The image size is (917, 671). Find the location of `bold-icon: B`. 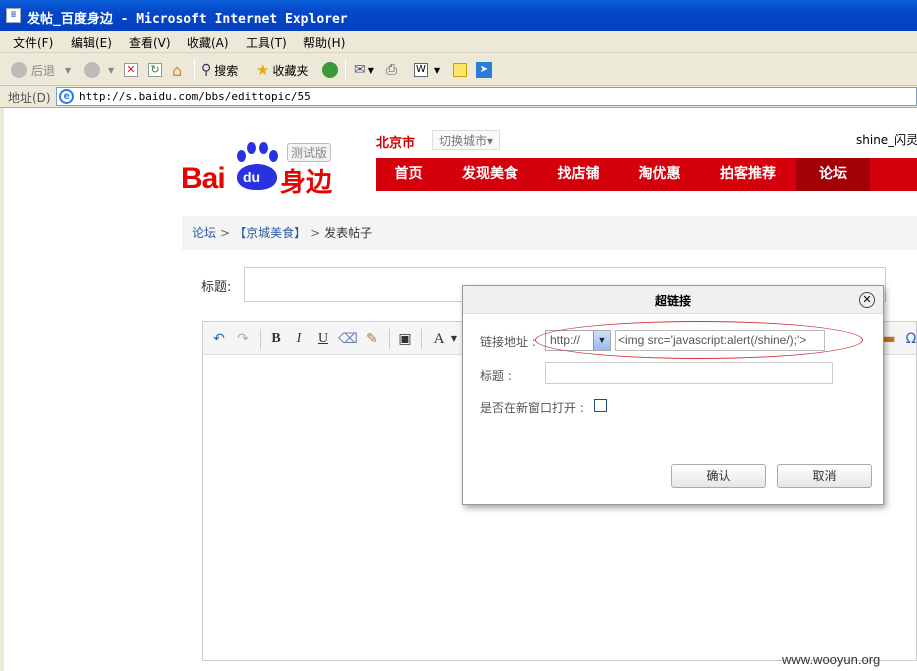

bold-icon: B is located at coordinates (276, 339).